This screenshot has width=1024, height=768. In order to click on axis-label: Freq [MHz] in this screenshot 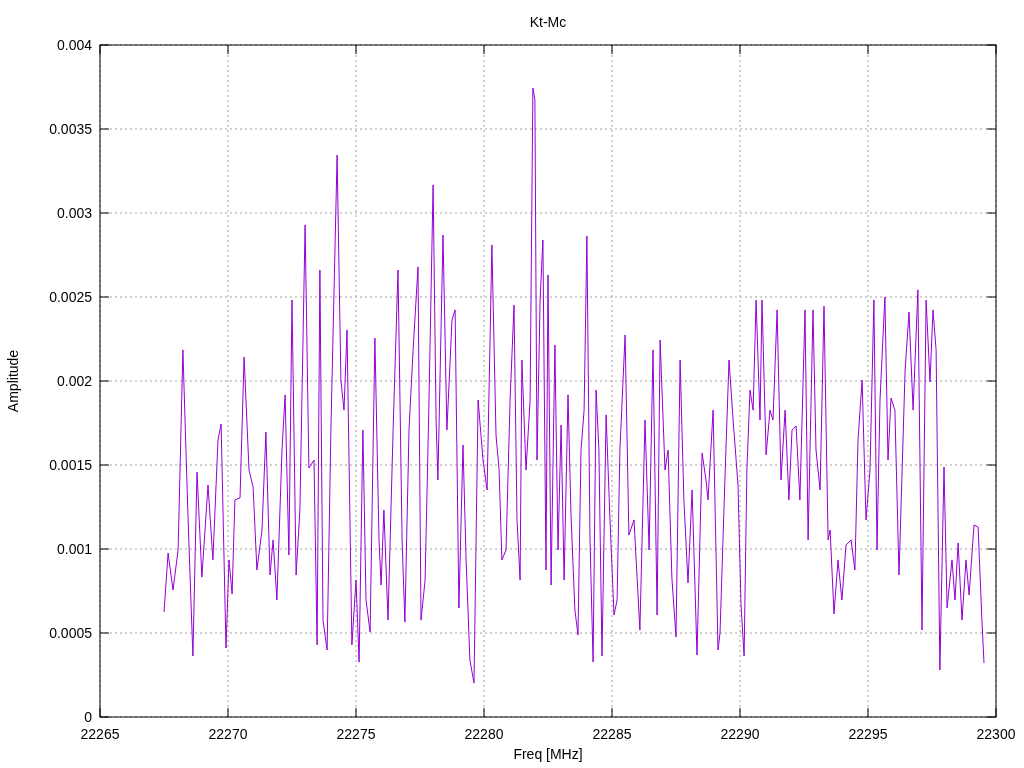, I will do `click(548, 754)`.